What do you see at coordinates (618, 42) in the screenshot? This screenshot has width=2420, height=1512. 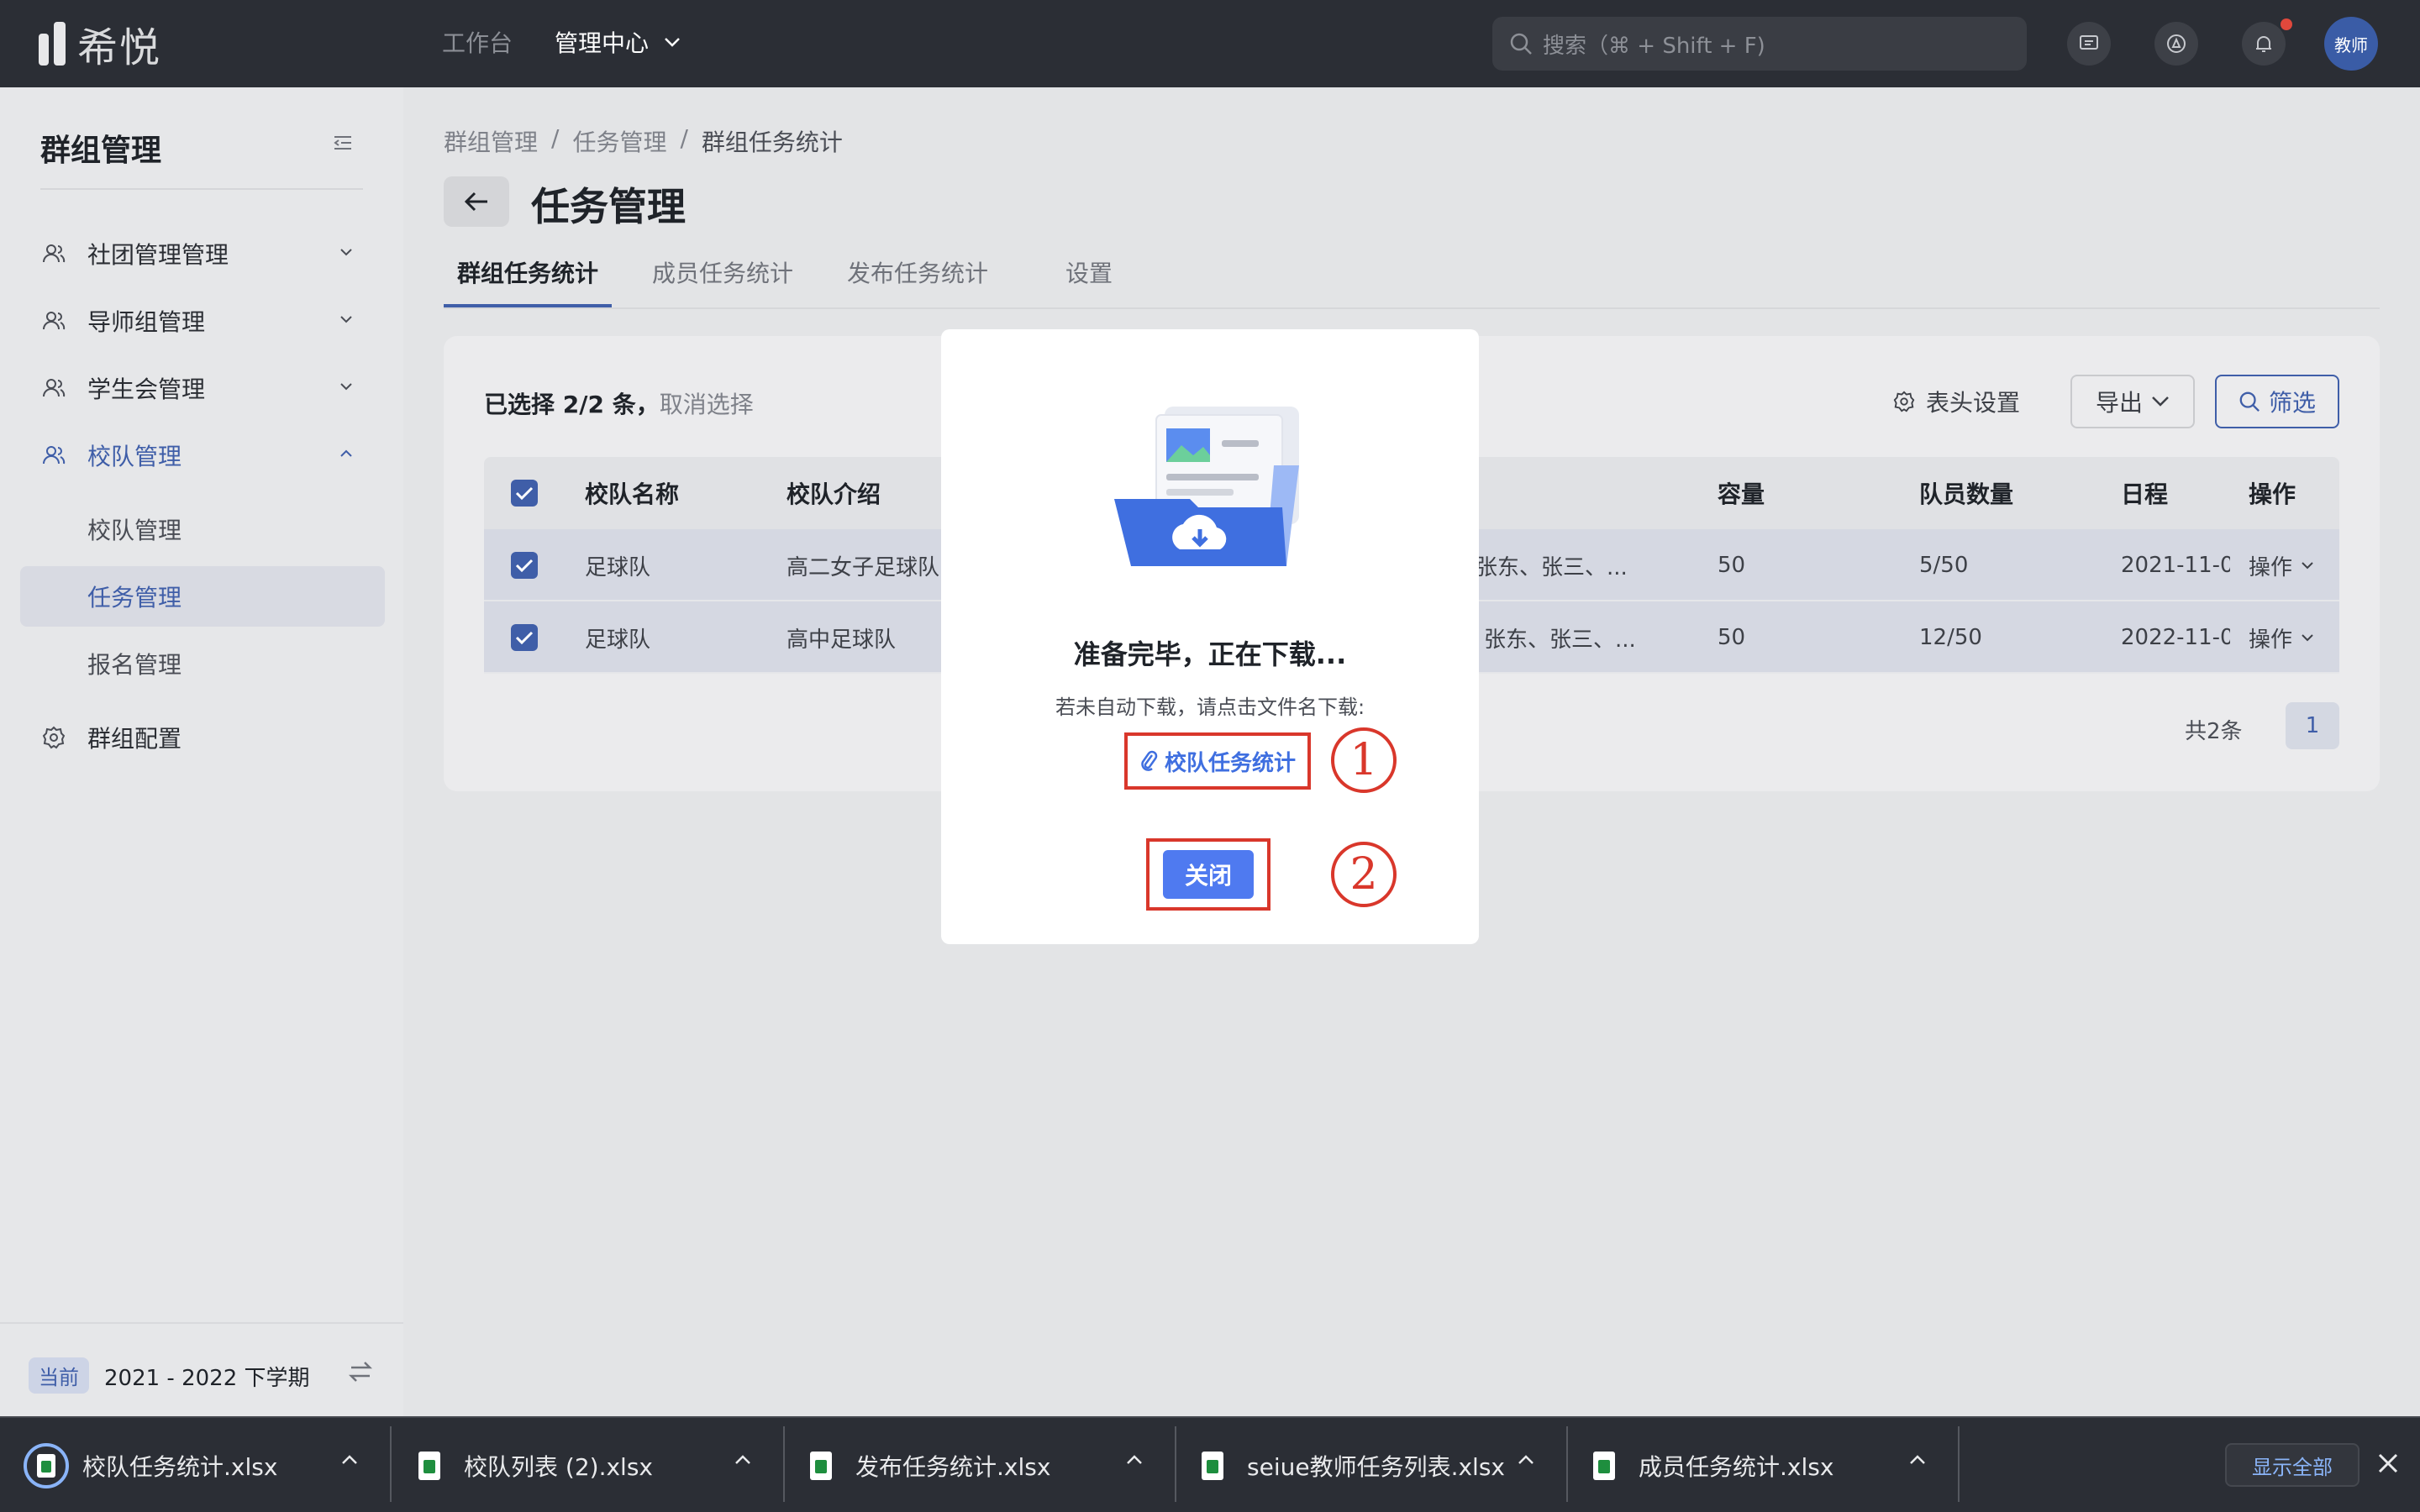 I see `nav-admin-center: 管理中心` at bounding box center [618, 42].